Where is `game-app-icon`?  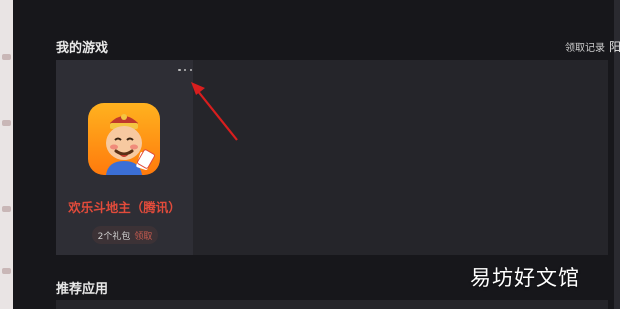
game-app-icon is located at coordinates (124, 139).